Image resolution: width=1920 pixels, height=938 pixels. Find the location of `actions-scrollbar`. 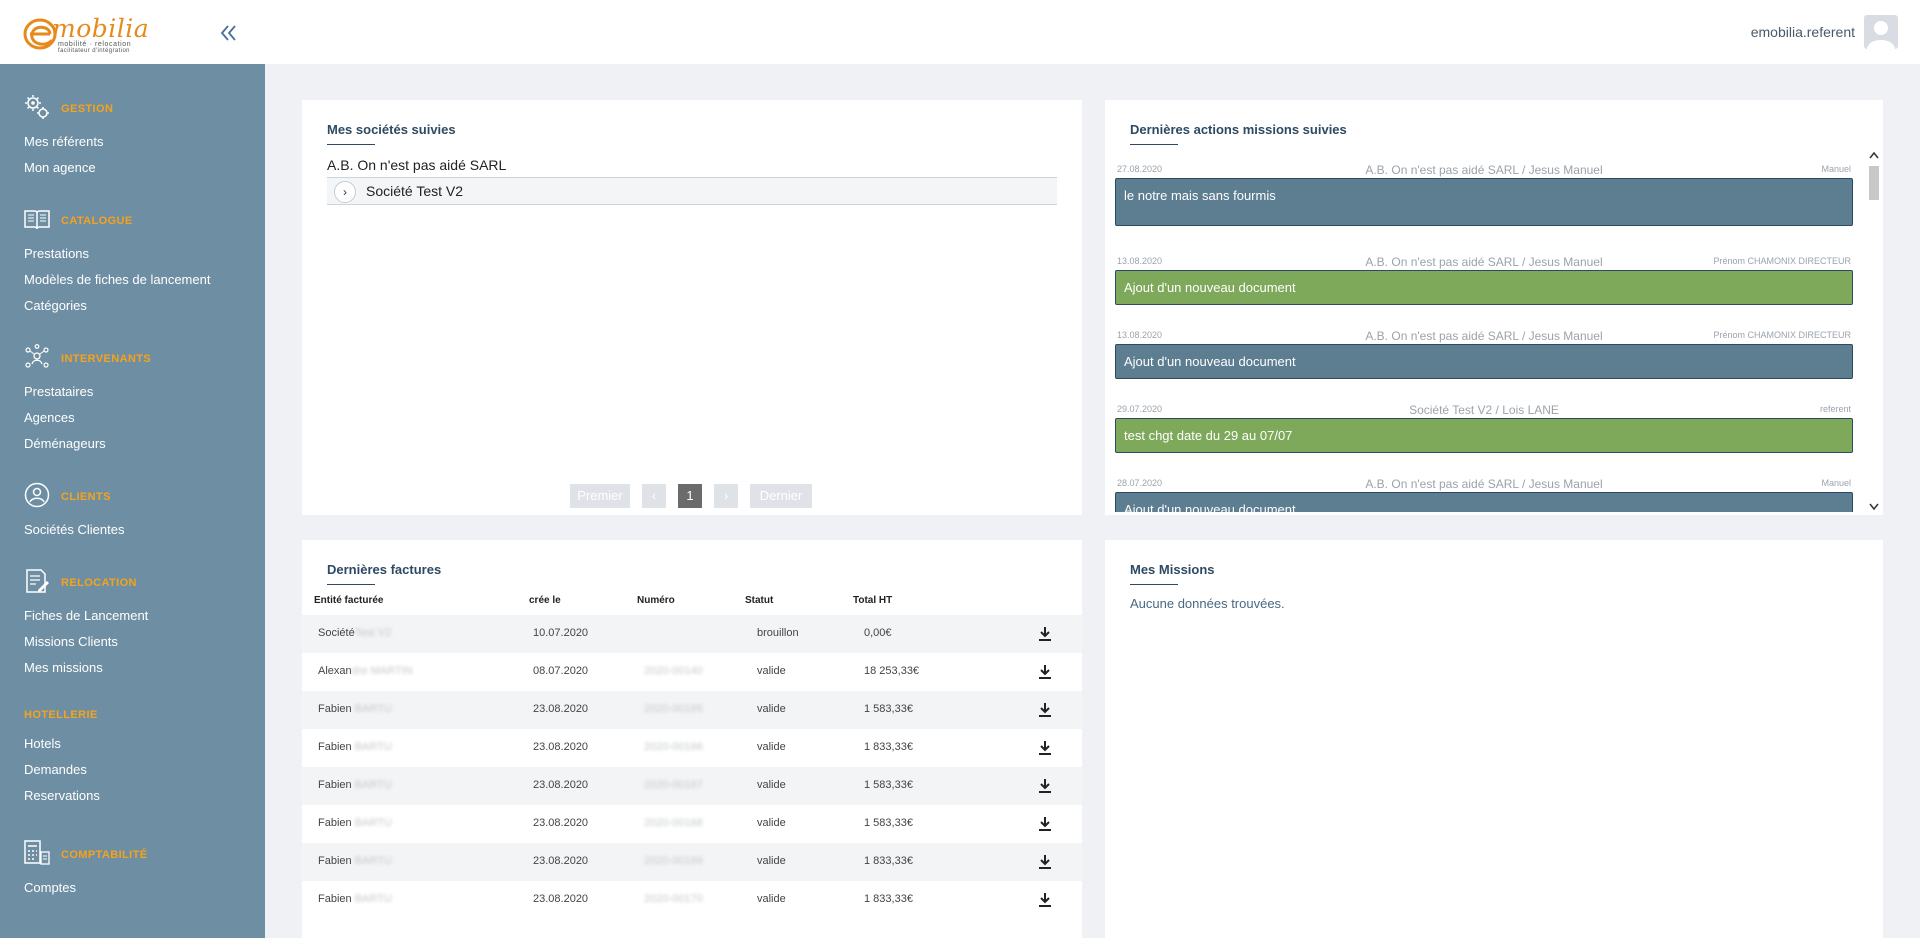

actions-scrollbar is located at coordinates (1874, 331).